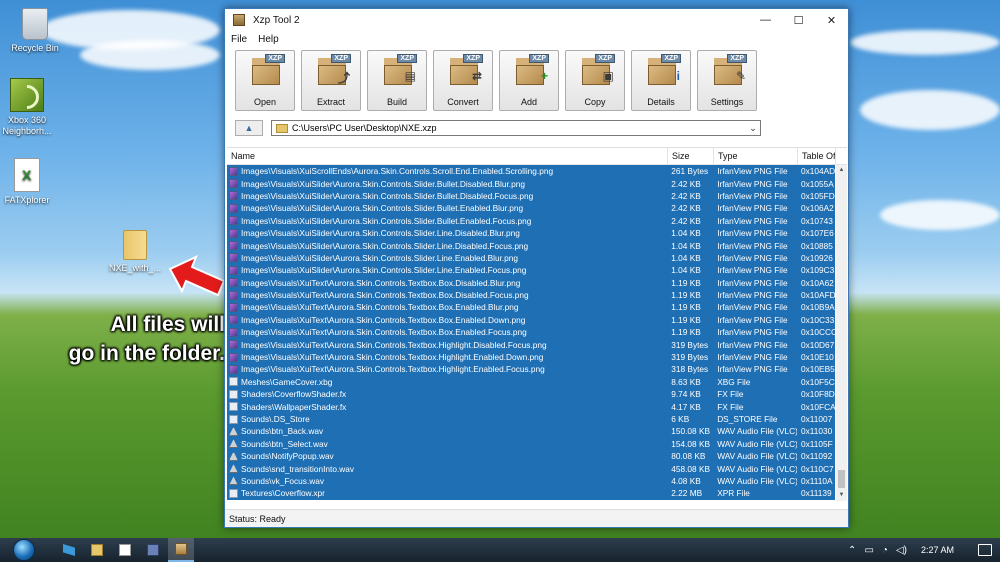 Image resolution: width=1000 pixels, height=562 pixels. I want to click on app-icon, so click(239, 20).